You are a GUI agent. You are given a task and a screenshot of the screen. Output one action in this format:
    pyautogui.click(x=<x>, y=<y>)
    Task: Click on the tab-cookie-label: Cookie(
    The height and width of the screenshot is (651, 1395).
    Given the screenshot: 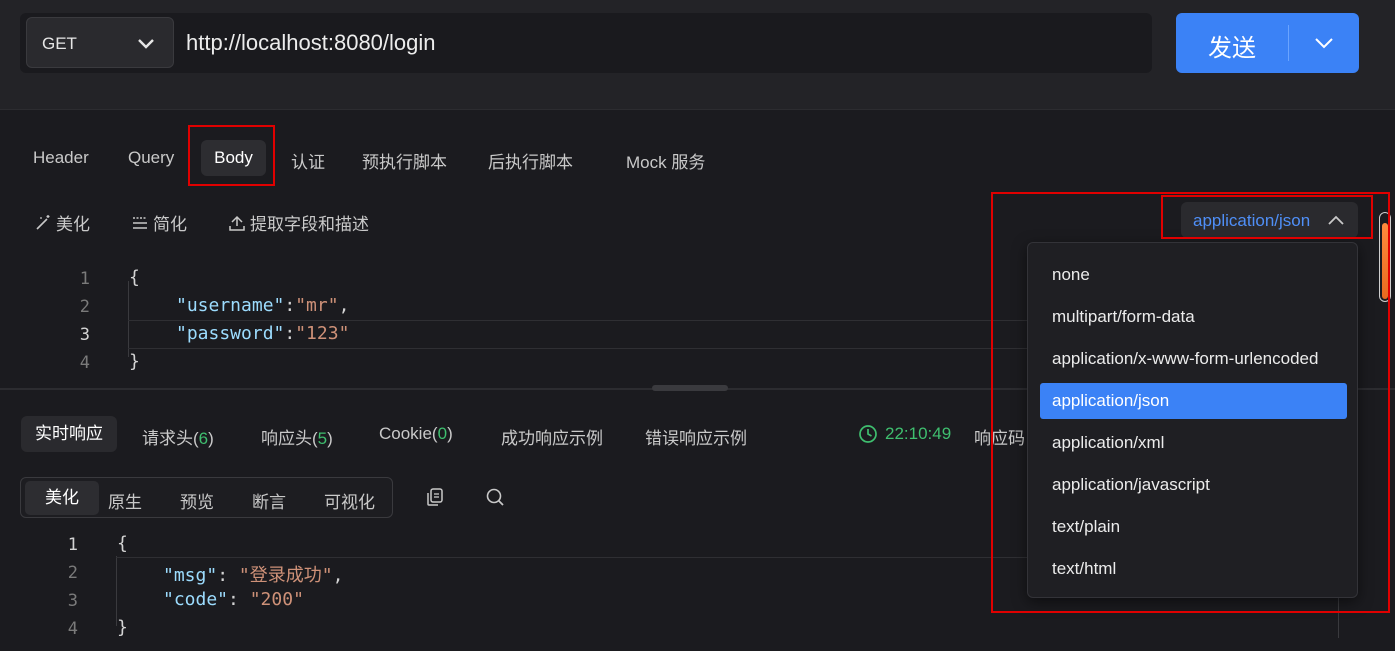 What is the action you would take?
    pyautogui.click(x=408, y=433)
    